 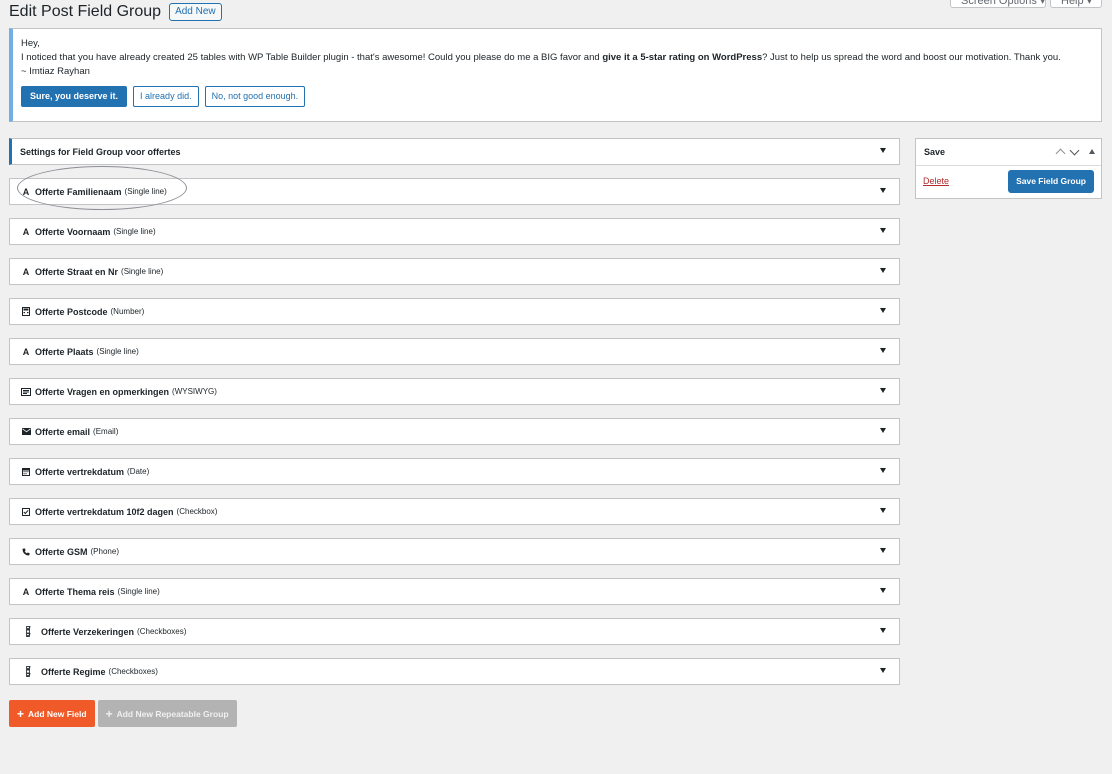 I want to click on help-tab: Help ▾, so click(x=1076, y=4).